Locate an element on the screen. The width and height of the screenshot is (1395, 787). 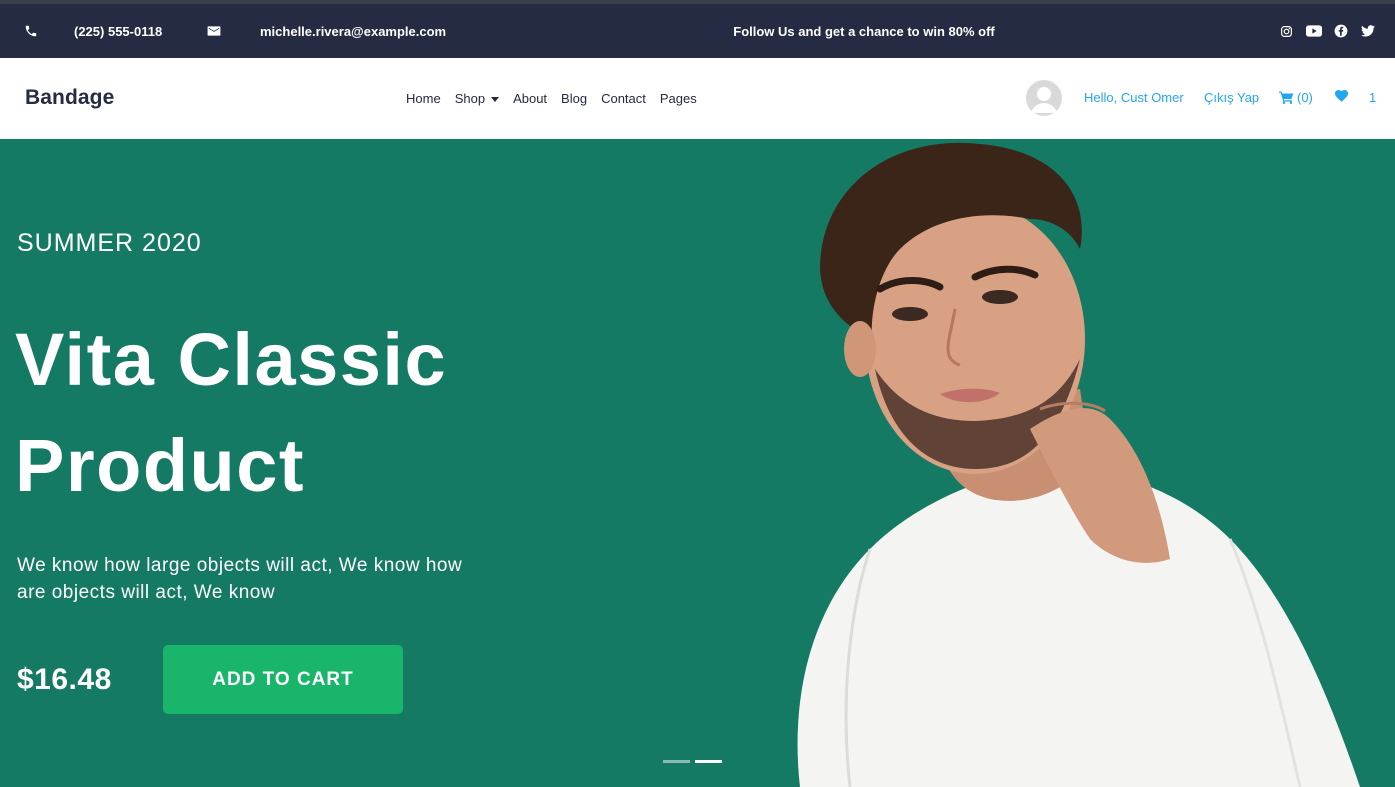
cart-icon is located at coordinates (1286, 97).